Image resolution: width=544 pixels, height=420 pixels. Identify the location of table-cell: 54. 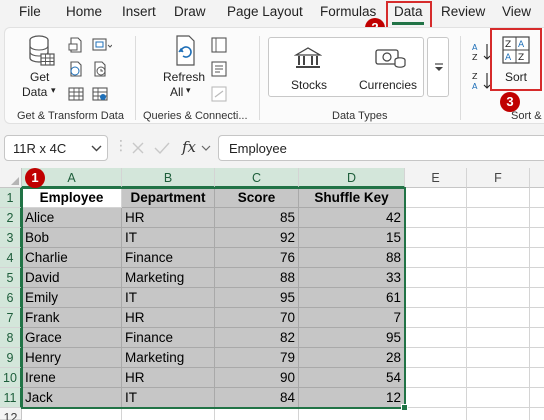
(352, 378).